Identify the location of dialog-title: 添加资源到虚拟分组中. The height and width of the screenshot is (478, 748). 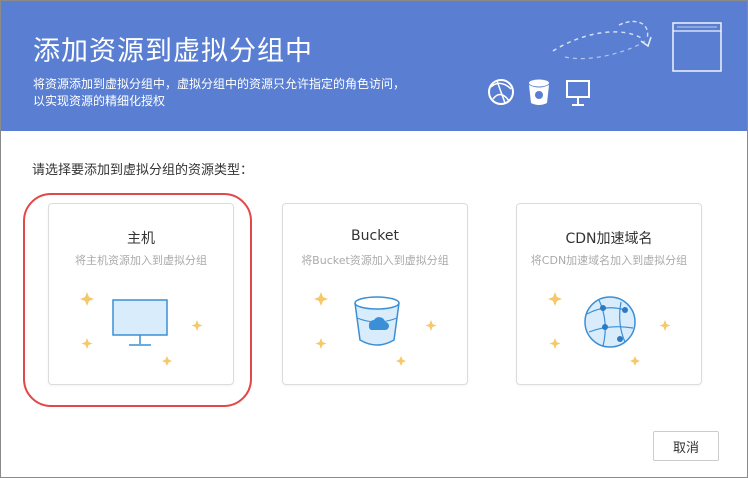
(173, 51).